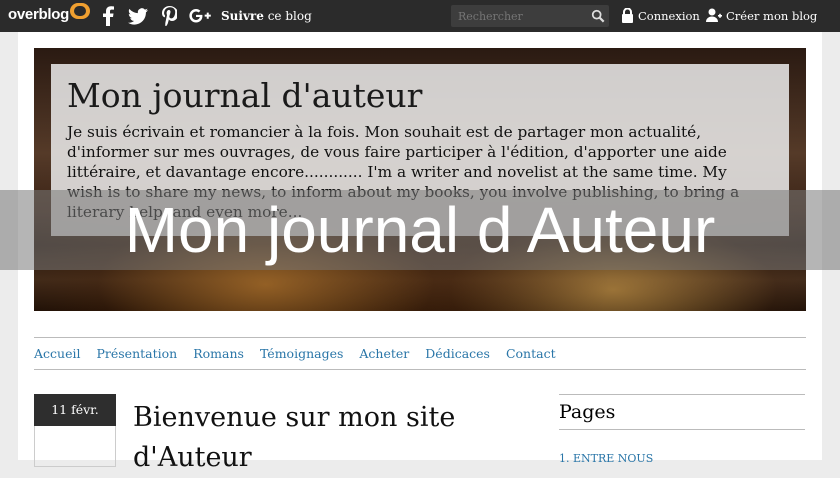 This screenshot has width=840, height=478. Describe the element at coordinates (200, 16) in the screenshot. I see `google-plus-icon` at that location.